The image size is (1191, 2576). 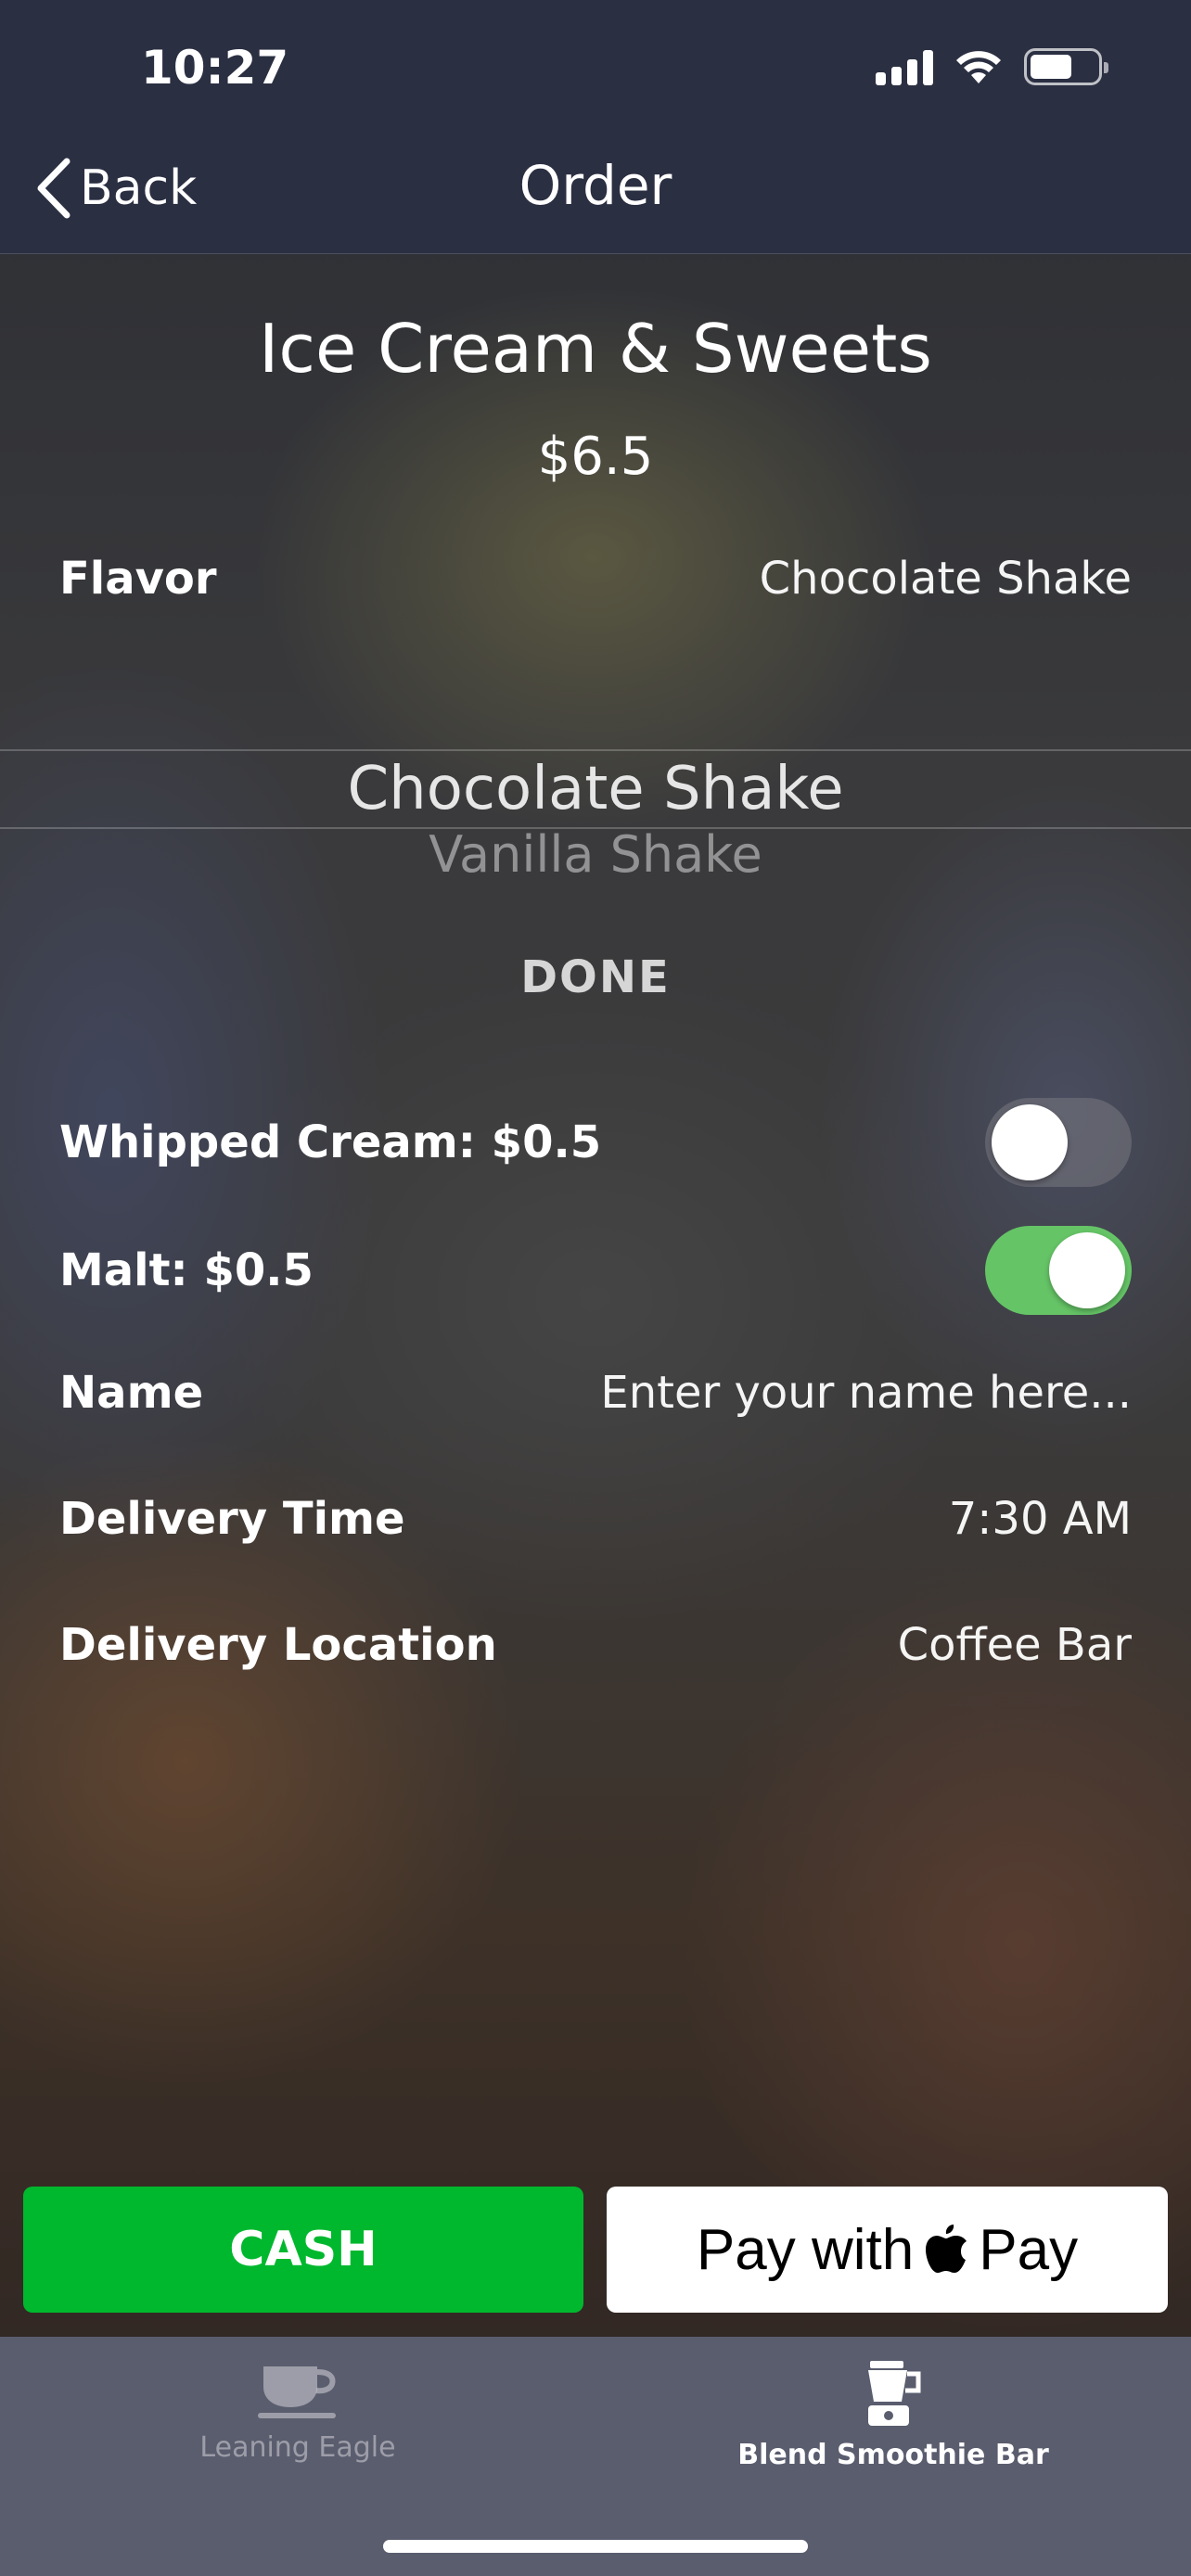 I want to click on delivery-time-row: Delivery Time 7:30 AM, so click(x=595, y=1519).